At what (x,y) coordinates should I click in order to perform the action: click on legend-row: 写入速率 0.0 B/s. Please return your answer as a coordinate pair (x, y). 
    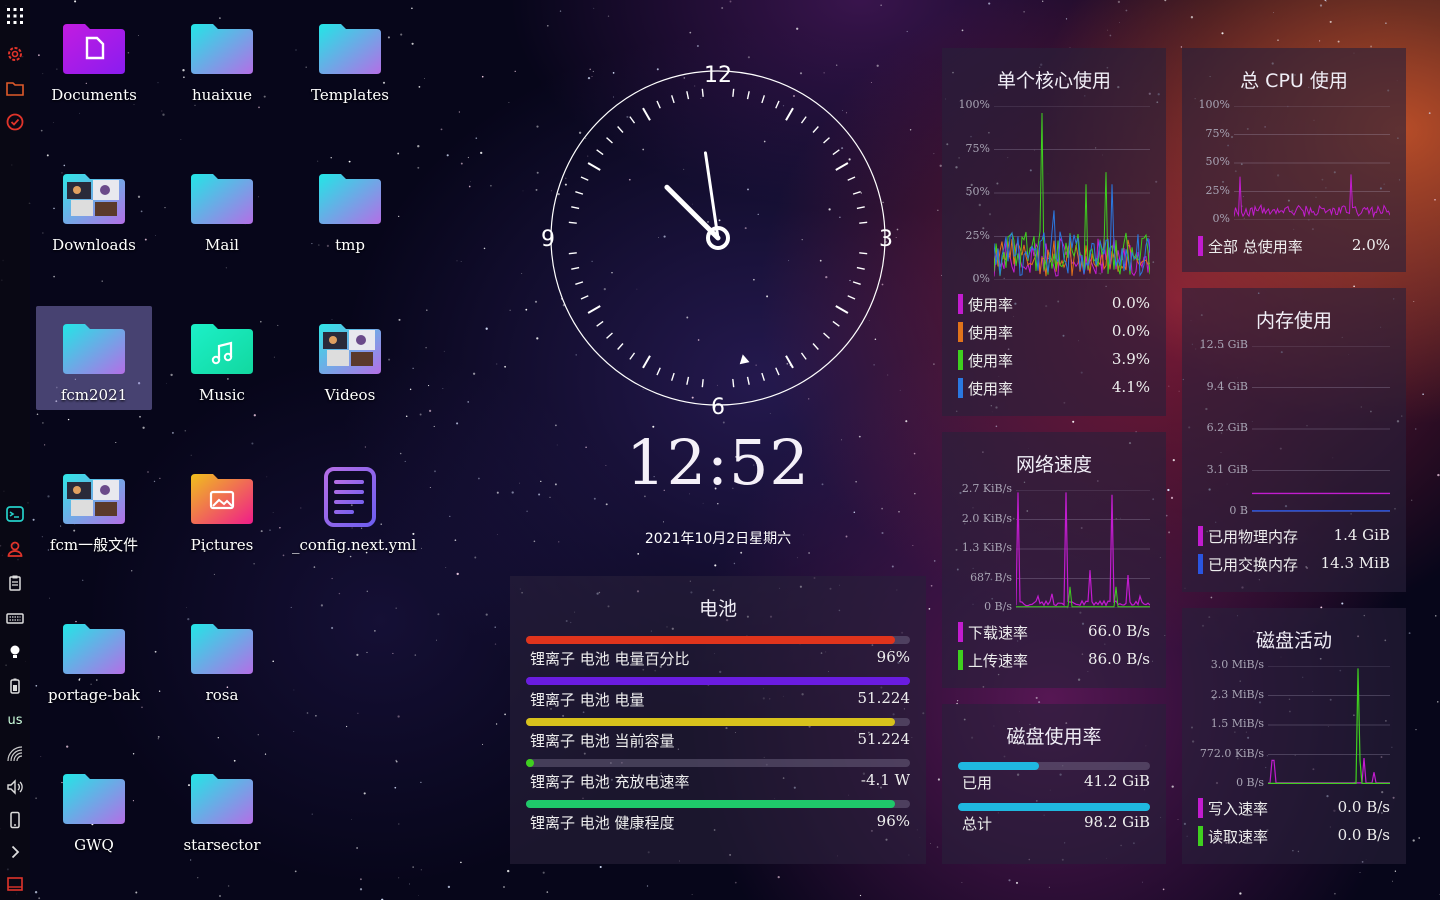
    Looking at the image, I should click on (1294, 808).